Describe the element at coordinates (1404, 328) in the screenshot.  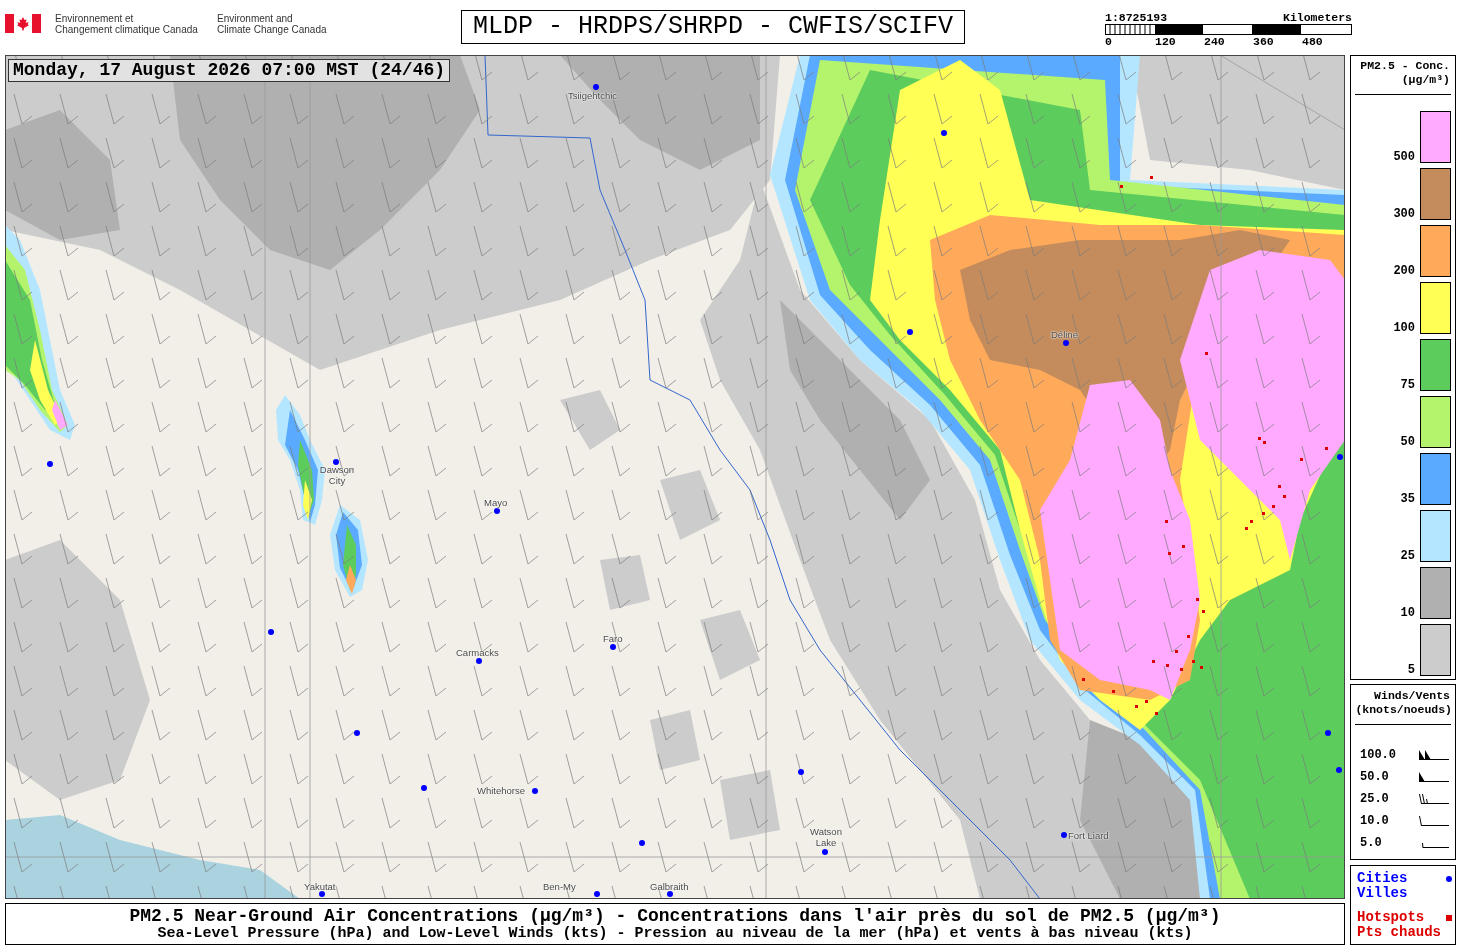
I see `legend-value: 100` at that location.